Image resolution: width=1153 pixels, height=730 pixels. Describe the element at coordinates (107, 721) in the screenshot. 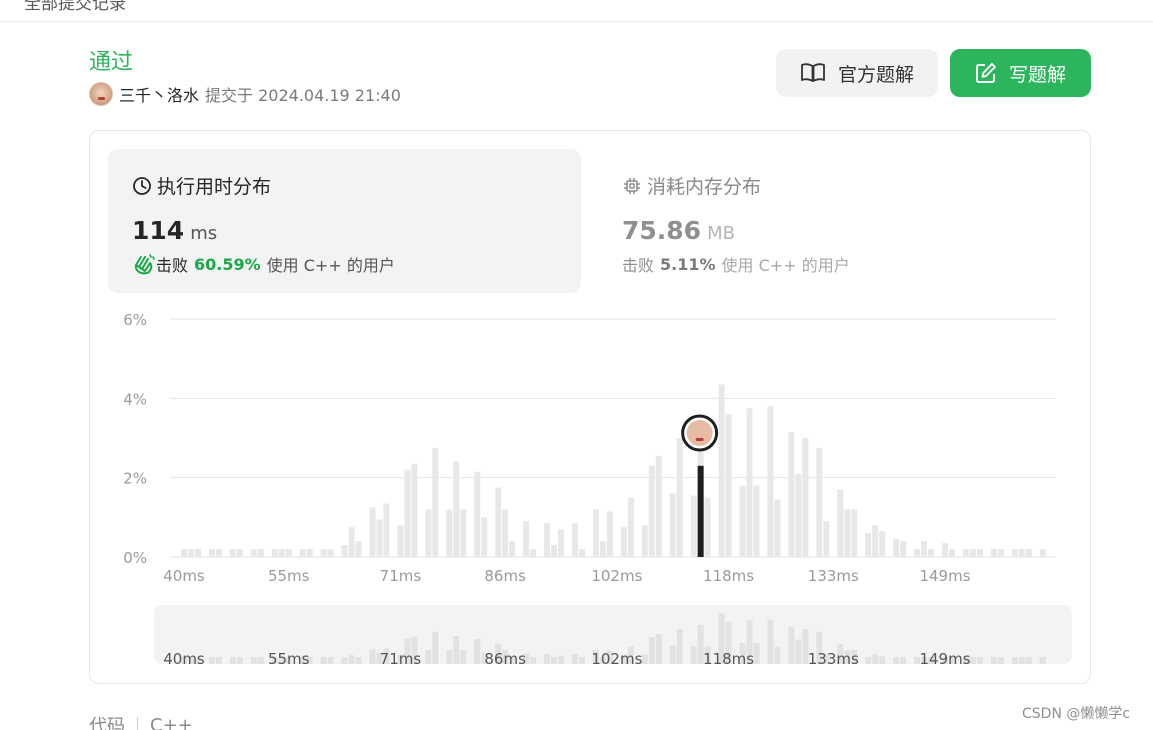

I see `tab-code: 代码` at that location.